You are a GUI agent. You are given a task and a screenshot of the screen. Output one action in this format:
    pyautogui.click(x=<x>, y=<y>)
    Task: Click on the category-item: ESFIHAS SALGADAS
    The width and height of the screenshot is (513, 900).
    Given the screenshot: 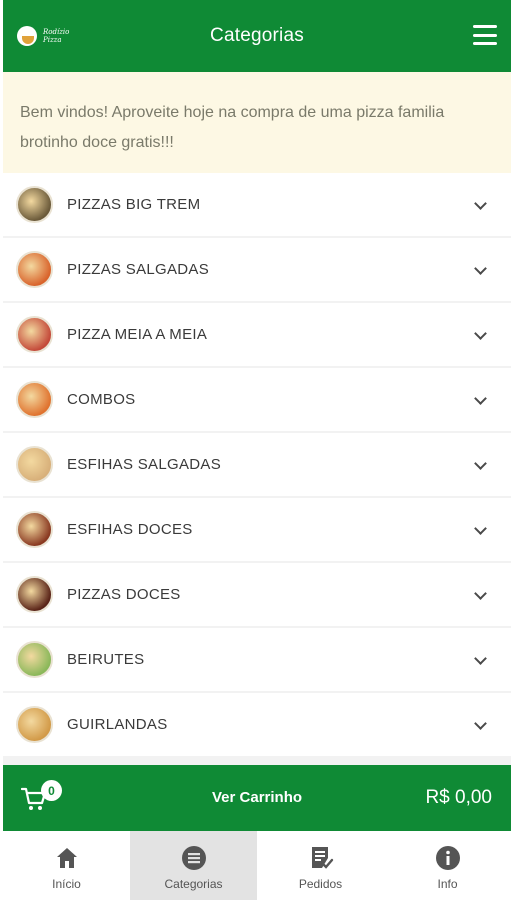 What is the action you would take?
    pyautogui.click(x=257, y=464)
    